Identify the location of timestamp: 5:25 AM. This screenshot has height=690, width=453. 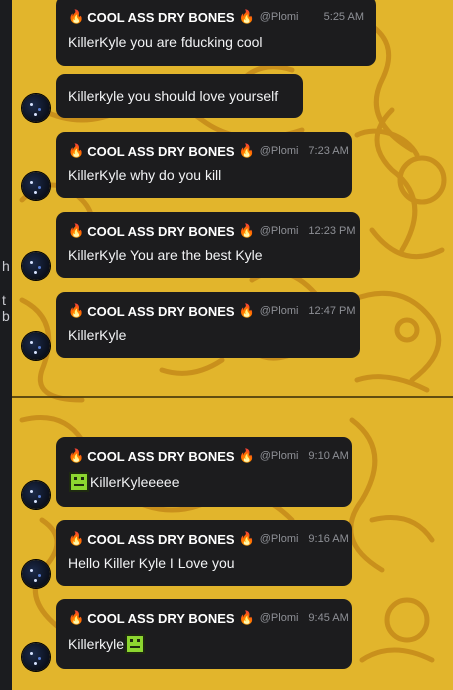
(343, 17).